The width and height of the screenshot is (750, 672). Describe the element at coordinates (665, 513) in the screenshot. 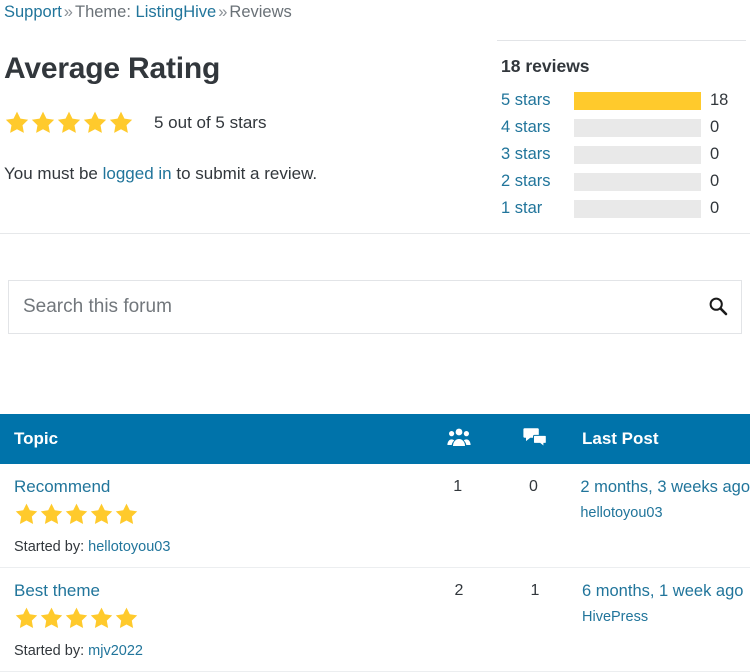

I see `last-post-author-link: hellotoyou03` at that location.